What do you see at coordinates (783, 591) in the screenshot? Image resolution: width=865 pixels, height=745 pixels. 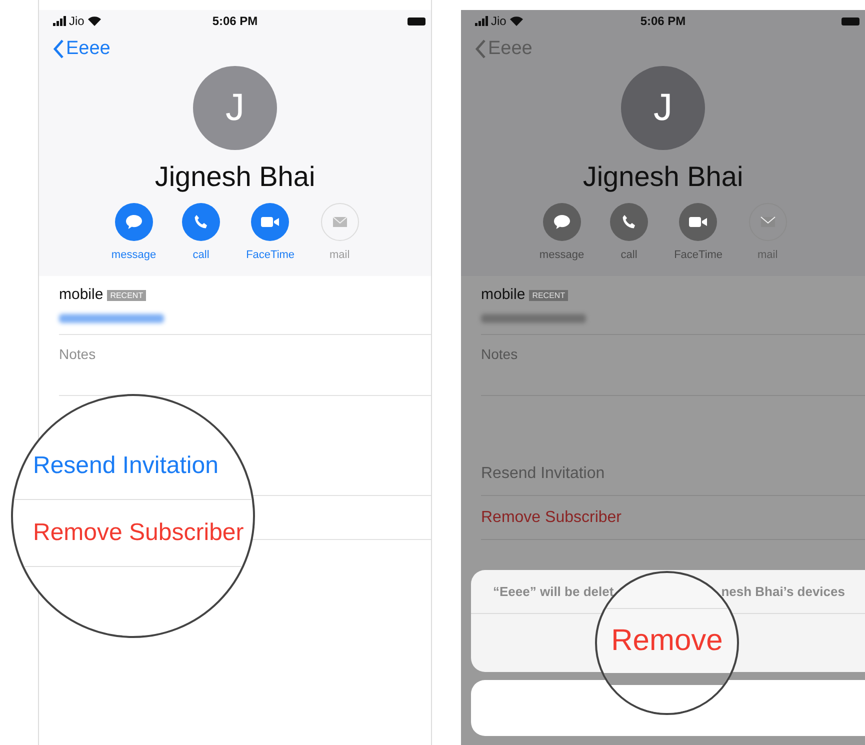 I see `sheet-message: nesh Bhai’s devices` at bounding box center [783, 591].